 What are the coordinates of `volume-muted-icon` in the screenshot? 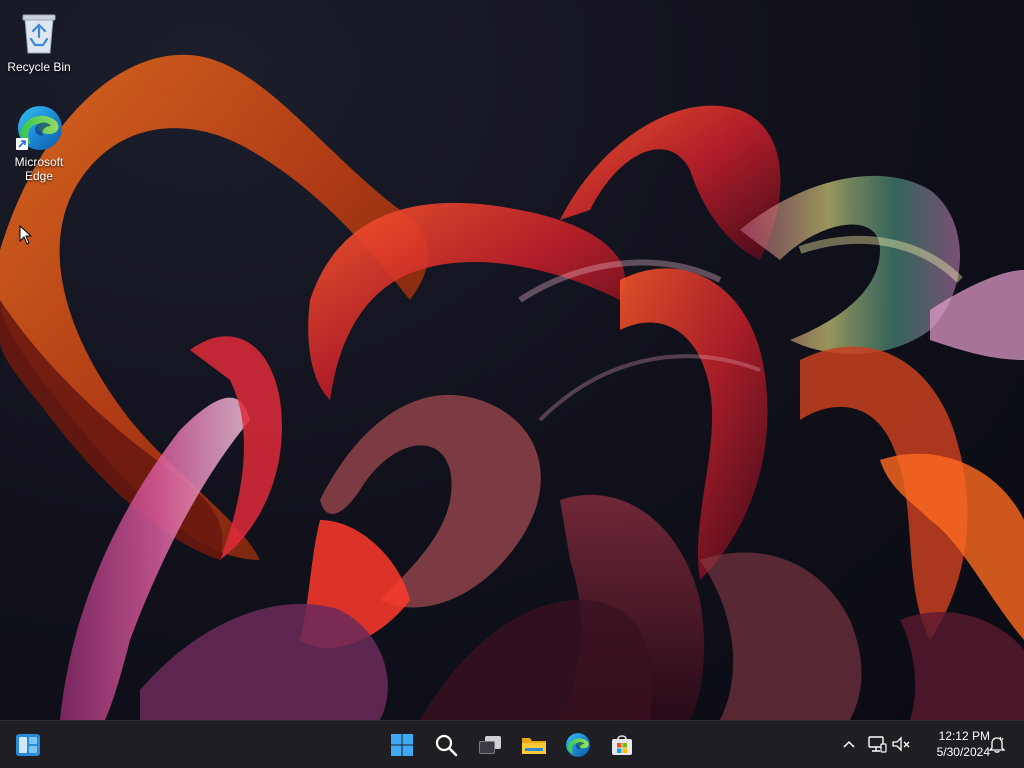 It's located at (901, 744).